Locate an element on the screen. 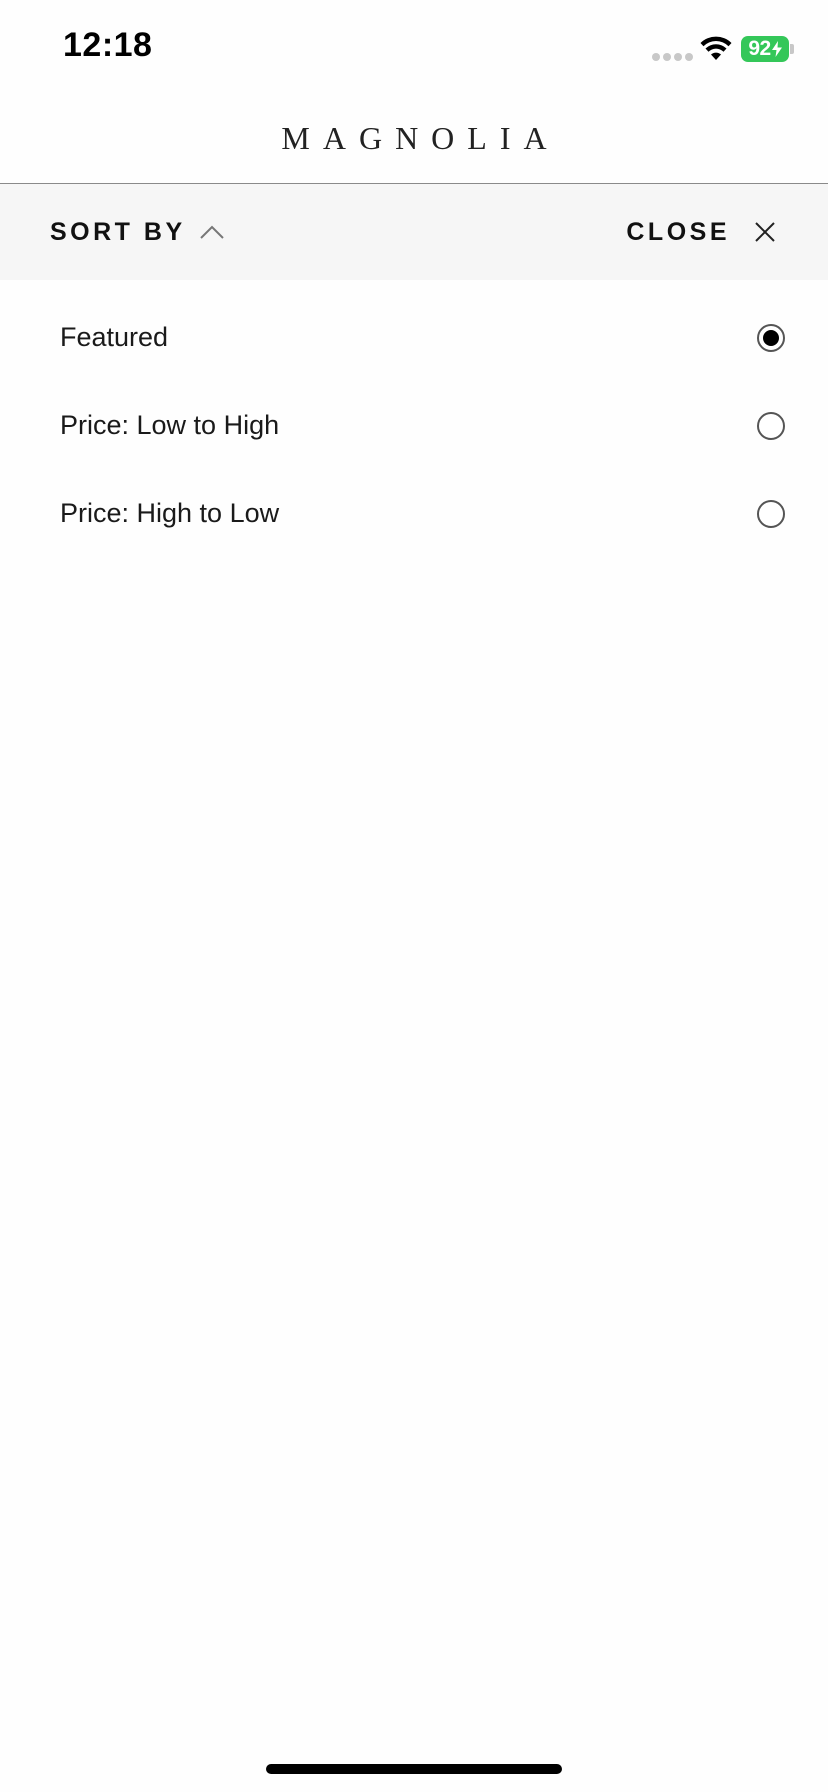  chevron-up-icon is located at coordinates (211, 232).